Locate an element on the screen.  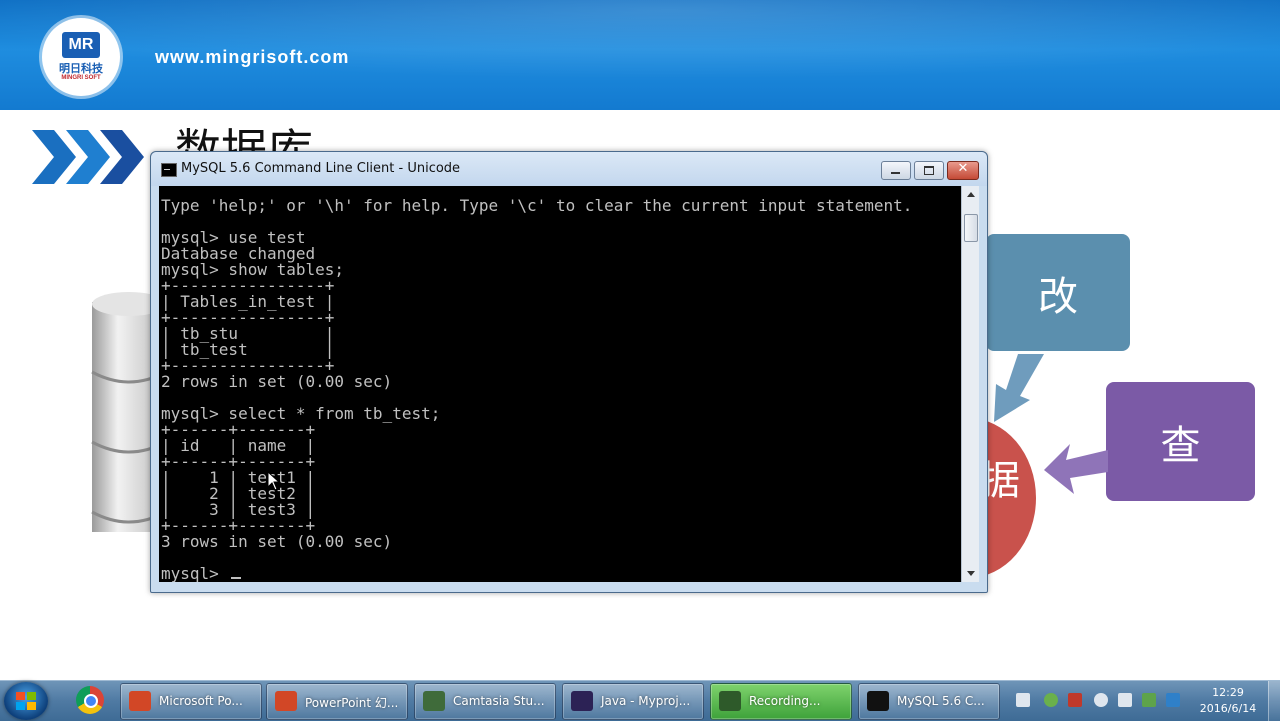
camtasia-icon is located at coordinates (434, 701).